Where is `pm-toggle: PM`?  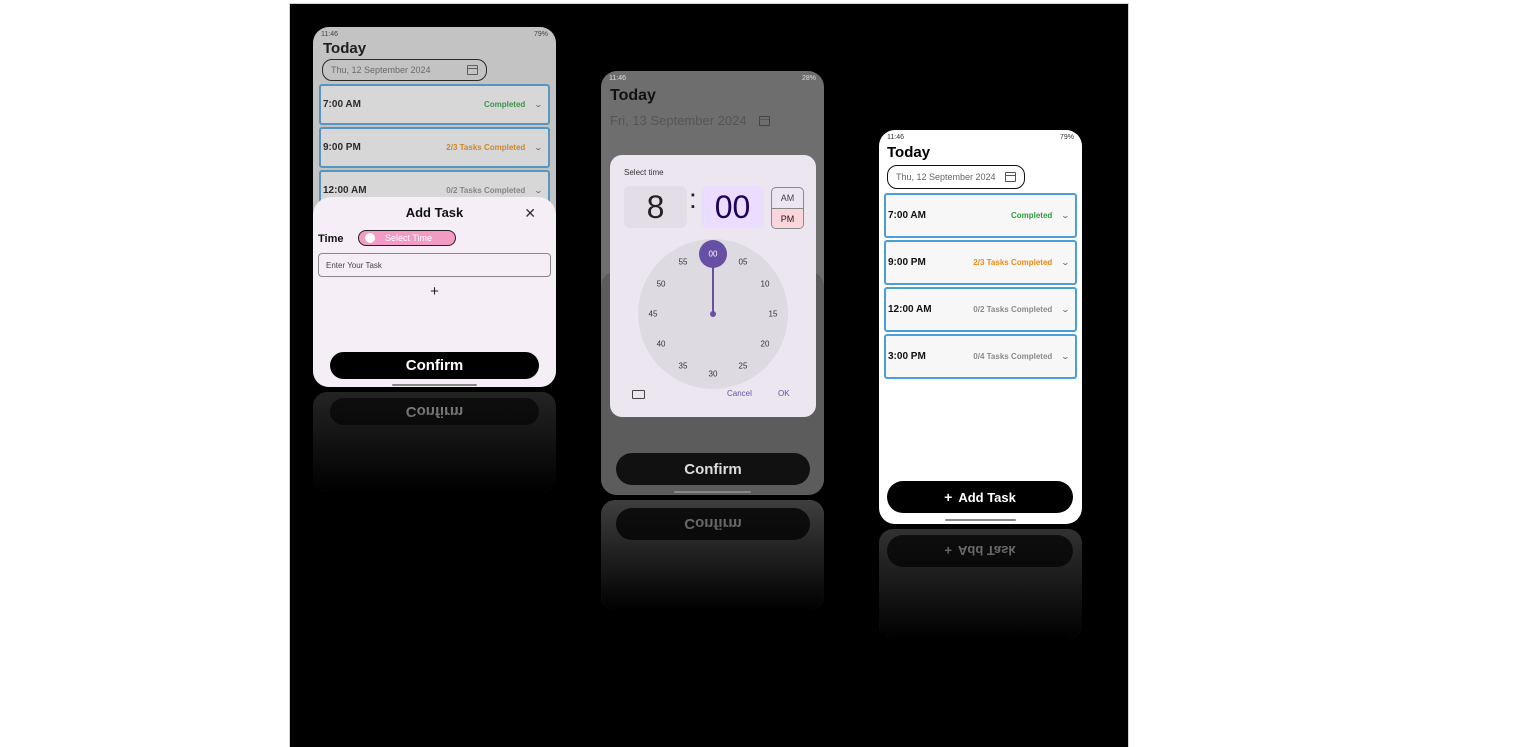
pm-toggle: PM is located at coordinates (787, 218).